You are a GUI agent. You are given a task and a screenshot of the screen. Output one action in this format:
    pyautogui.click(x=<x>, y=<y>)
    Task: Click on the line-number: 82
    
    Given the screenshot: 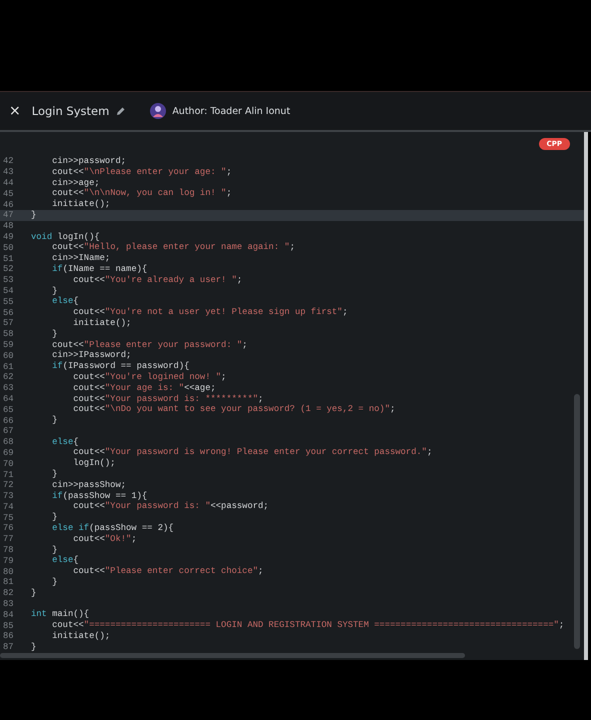 What is the action you would take?
    pyautogui.click(x=8, y=593)
    